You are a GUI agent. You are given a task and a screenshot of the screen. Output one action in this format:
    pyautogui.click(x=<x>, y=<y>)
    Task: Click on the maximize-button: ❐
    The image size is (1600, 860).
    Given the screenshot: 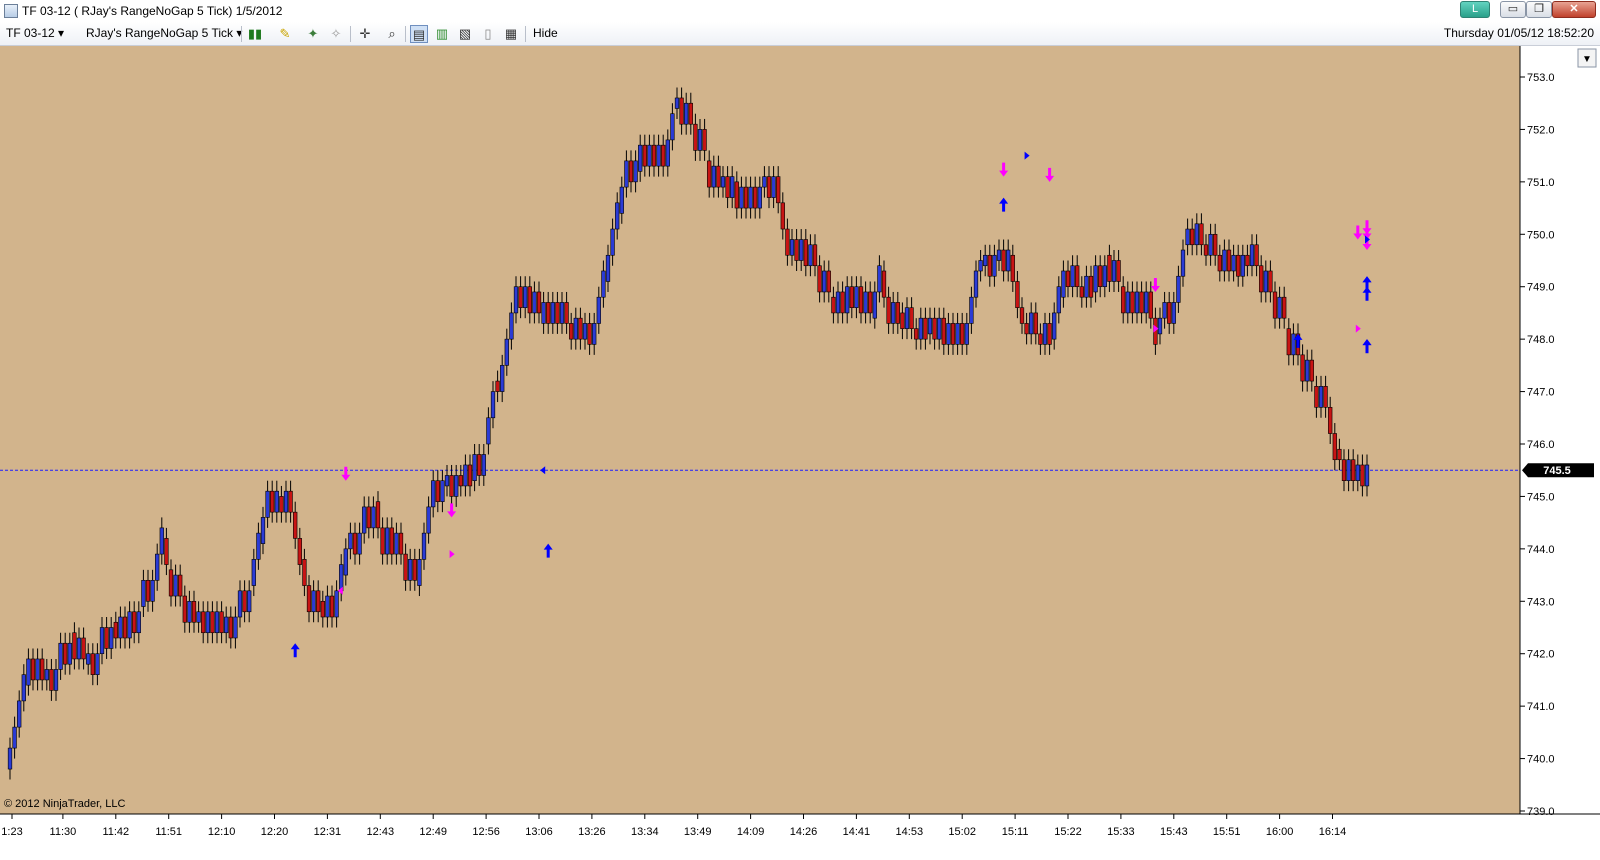 What is the action you would take?
    pyautogui.click(x=1539, y=9)
    